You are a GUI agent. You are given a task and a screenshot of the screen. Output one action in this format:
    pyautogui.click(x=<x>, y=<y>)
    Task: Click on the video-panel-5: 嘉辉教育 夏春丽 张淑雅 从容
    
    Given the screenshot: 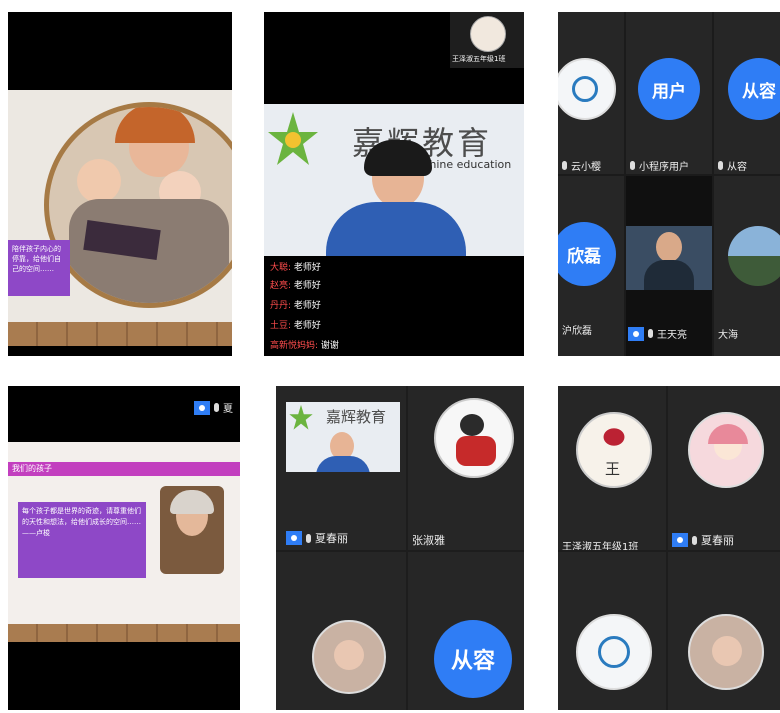 What is the action you would take?
    pyautogui.click(x=400, y=548)
    